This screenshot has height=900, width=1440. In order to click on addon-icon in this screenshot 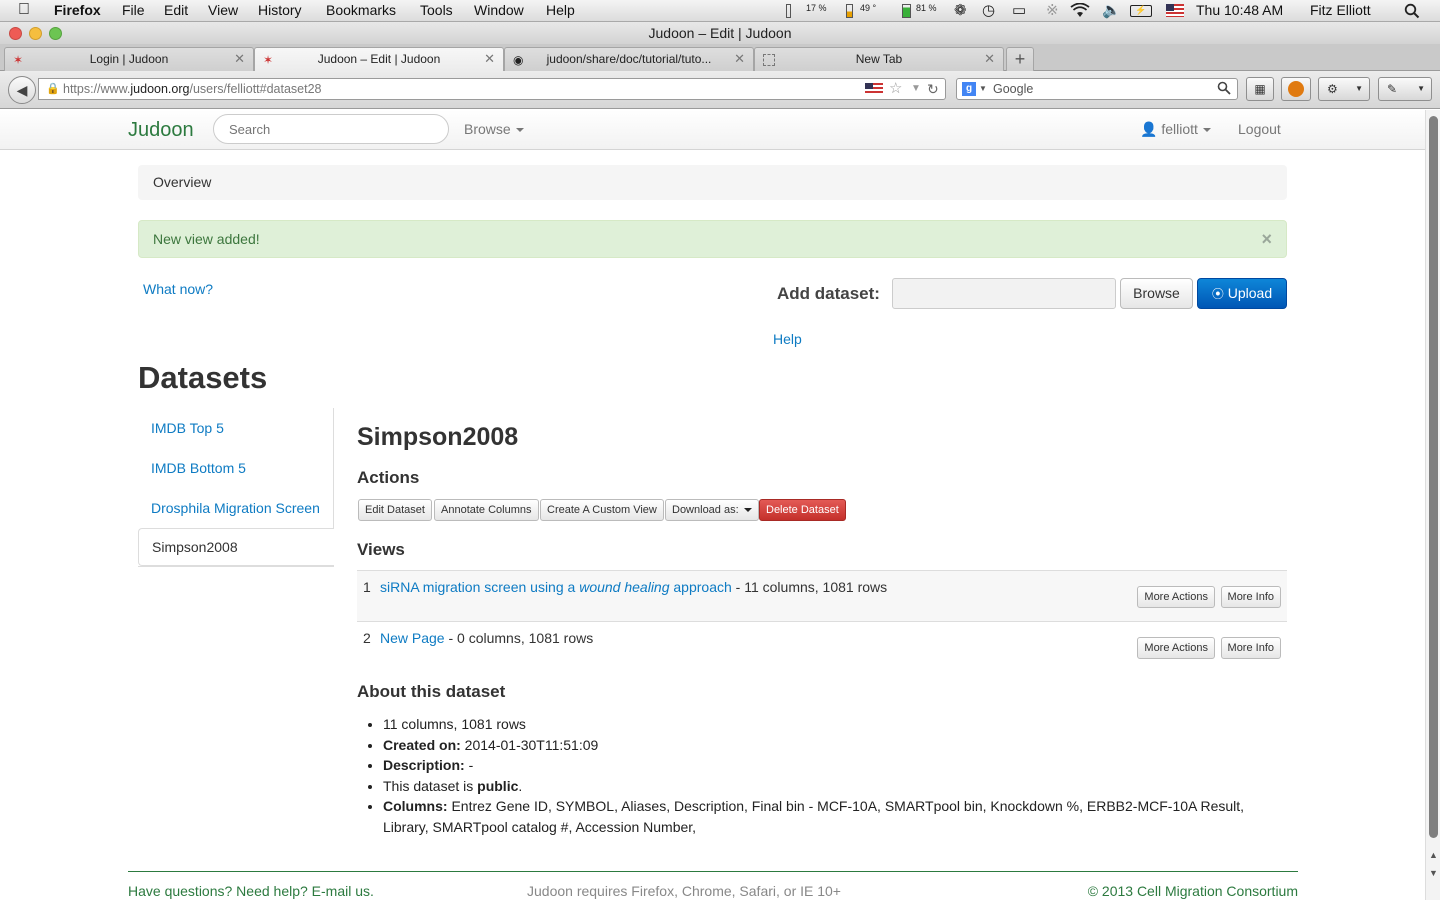, I will do `click(1296, 89)`.